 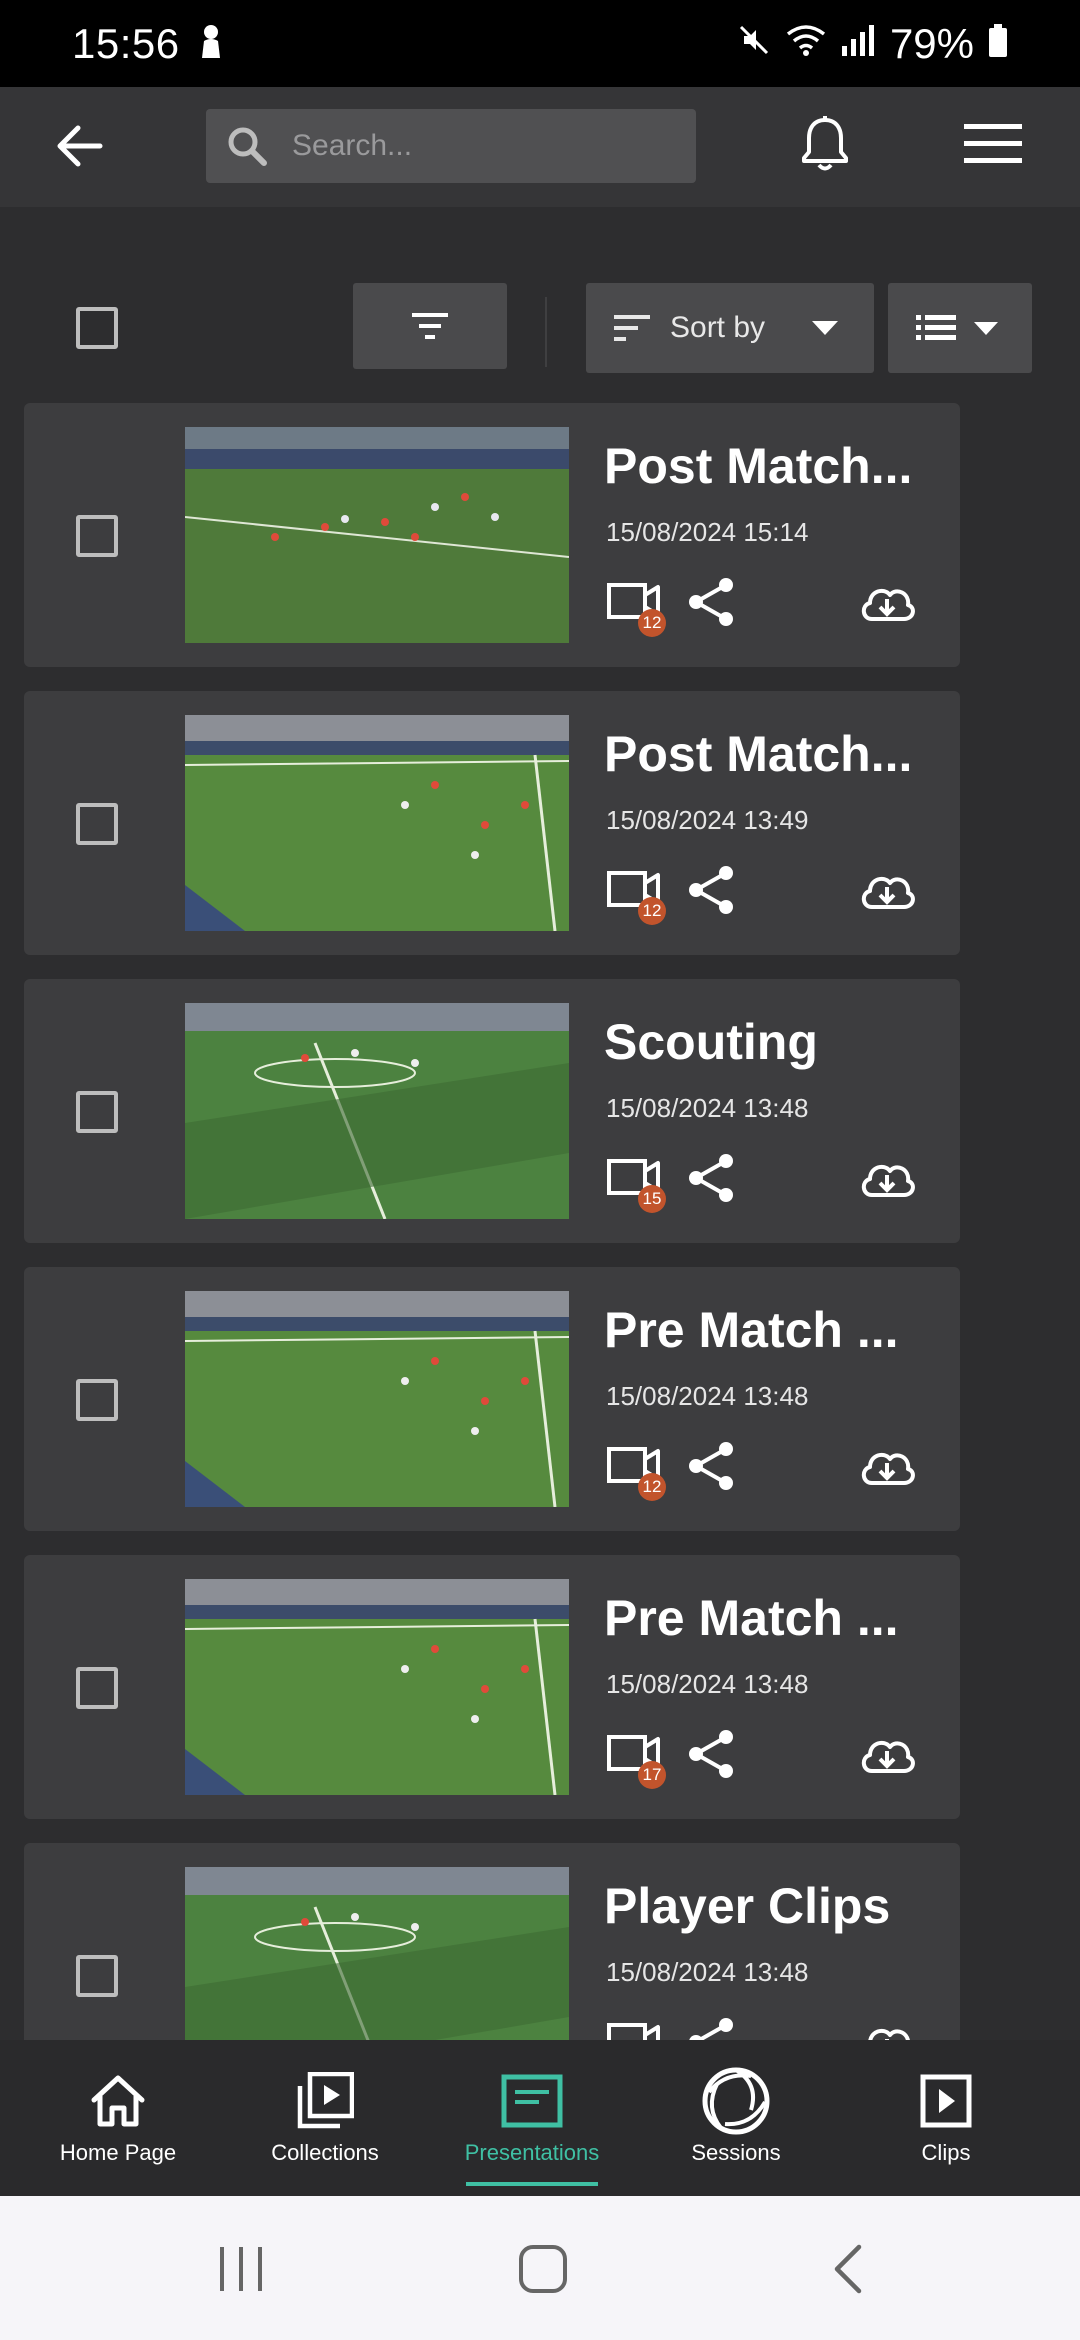 I want to click on back-arrow-icon, so click(x=80, y=146).